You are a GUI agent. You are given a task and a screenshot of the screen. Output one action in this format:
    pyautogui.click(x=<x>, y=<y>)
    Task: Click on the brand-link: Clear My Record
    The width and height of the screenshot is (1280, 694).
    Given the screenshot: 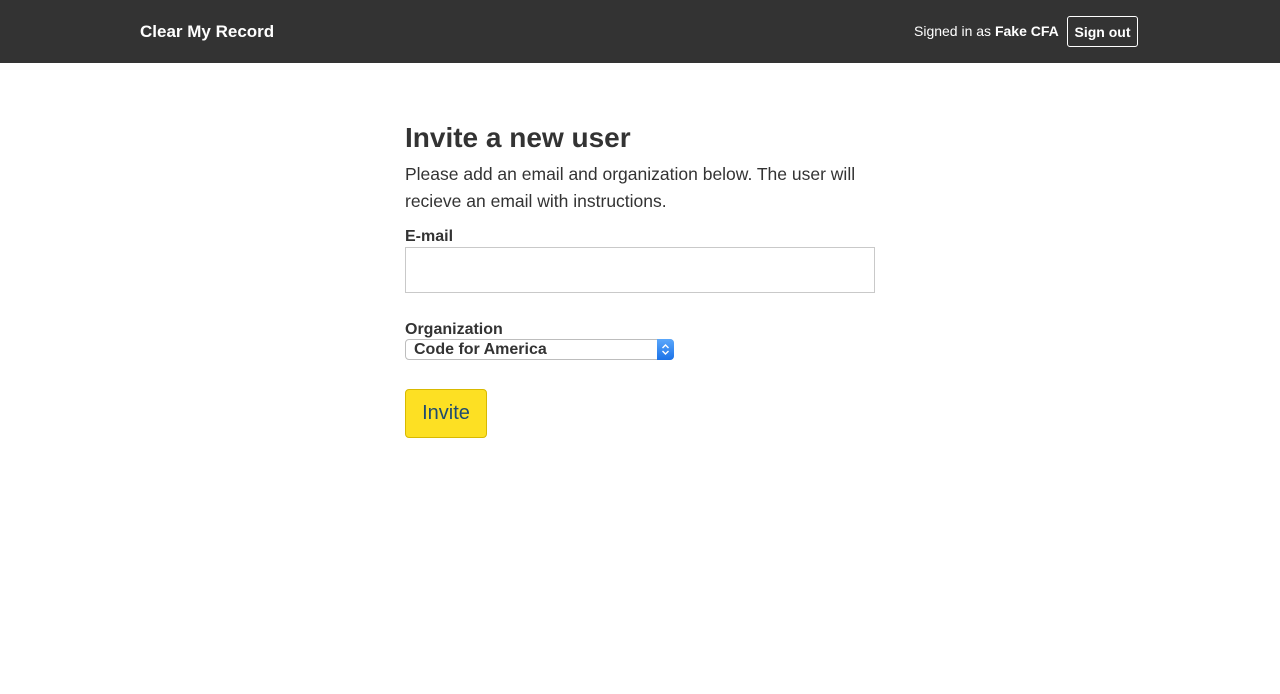 What is the action you would take?
    pyautogui.click(x=207, y=32)
    